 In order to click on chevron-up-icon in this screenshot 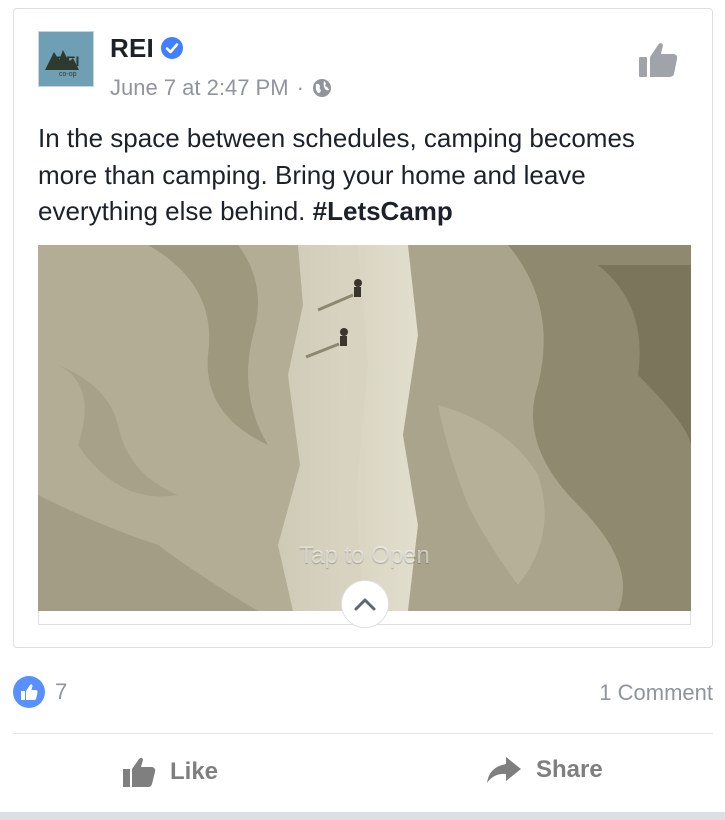, I will do `click(365, 604)`.